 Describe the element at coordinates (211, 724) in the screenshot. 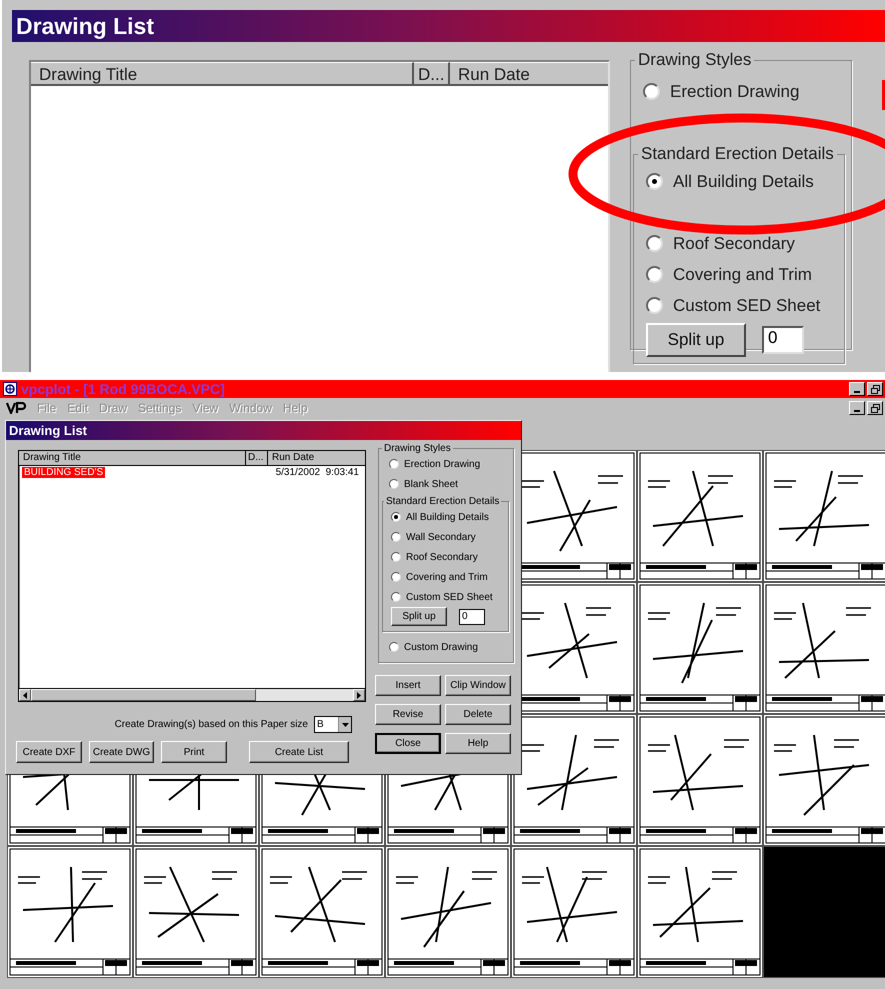

I see `paper-size-label: Create Drawing(s) based on this Paper size` at that location.